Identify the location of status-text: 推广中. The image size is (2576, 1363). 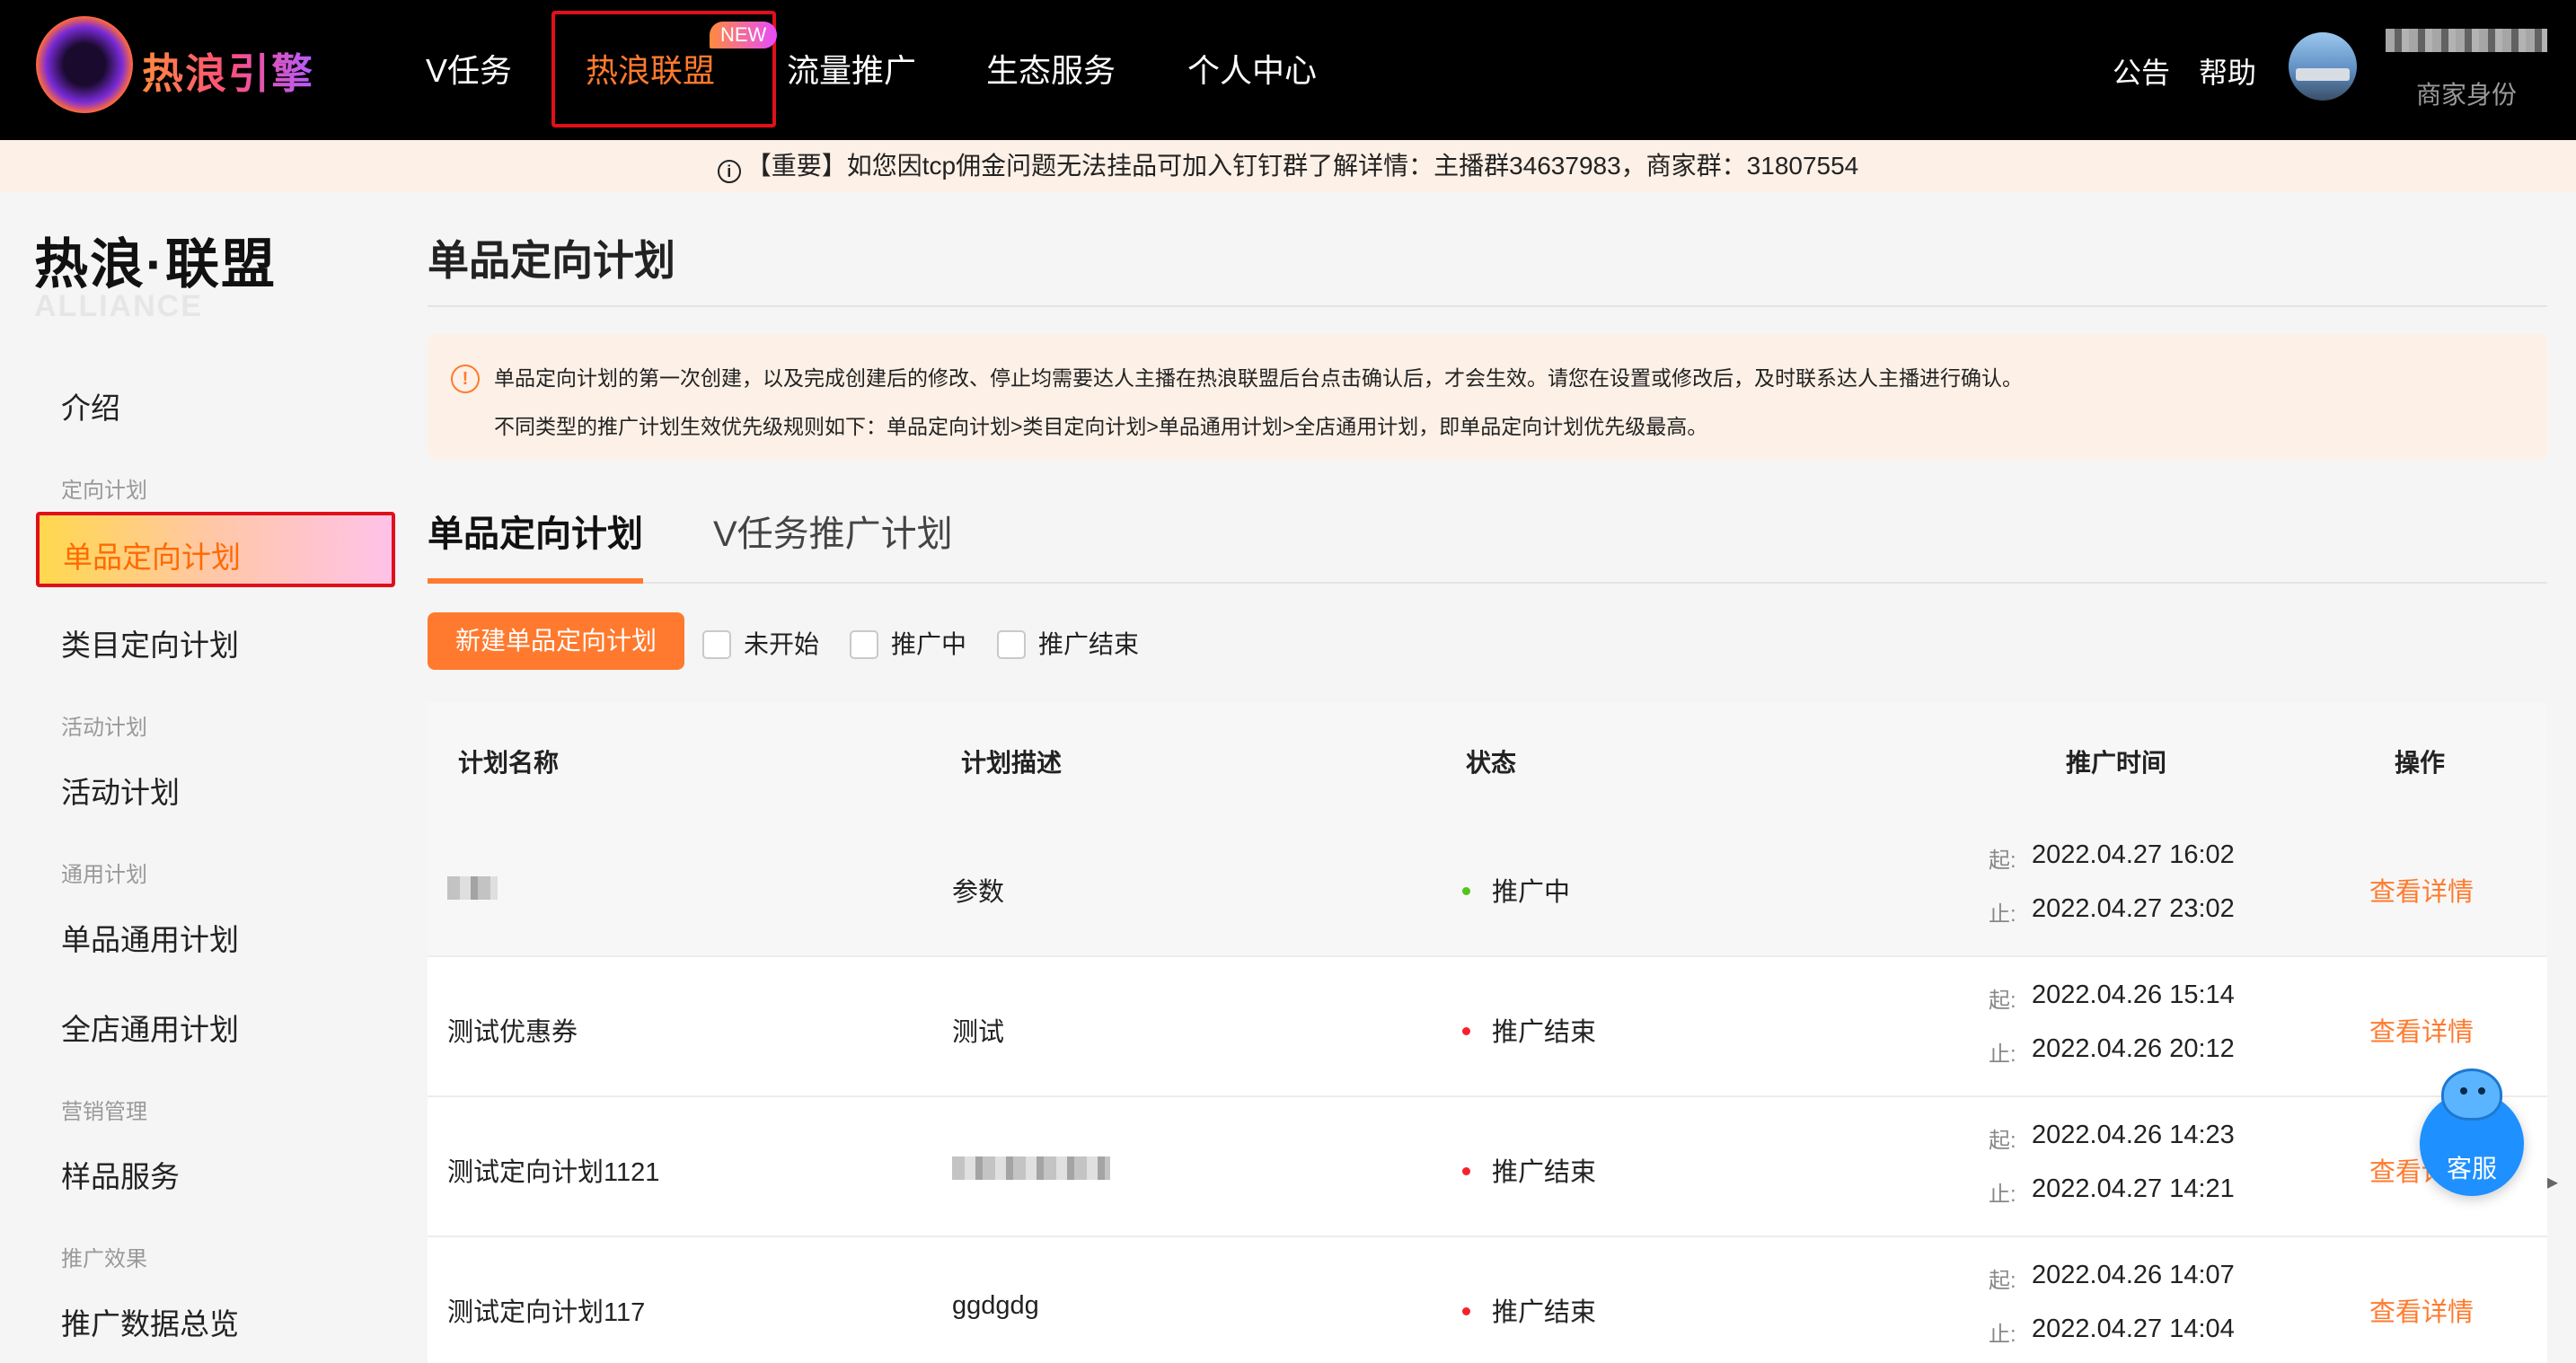
(1531, 892).